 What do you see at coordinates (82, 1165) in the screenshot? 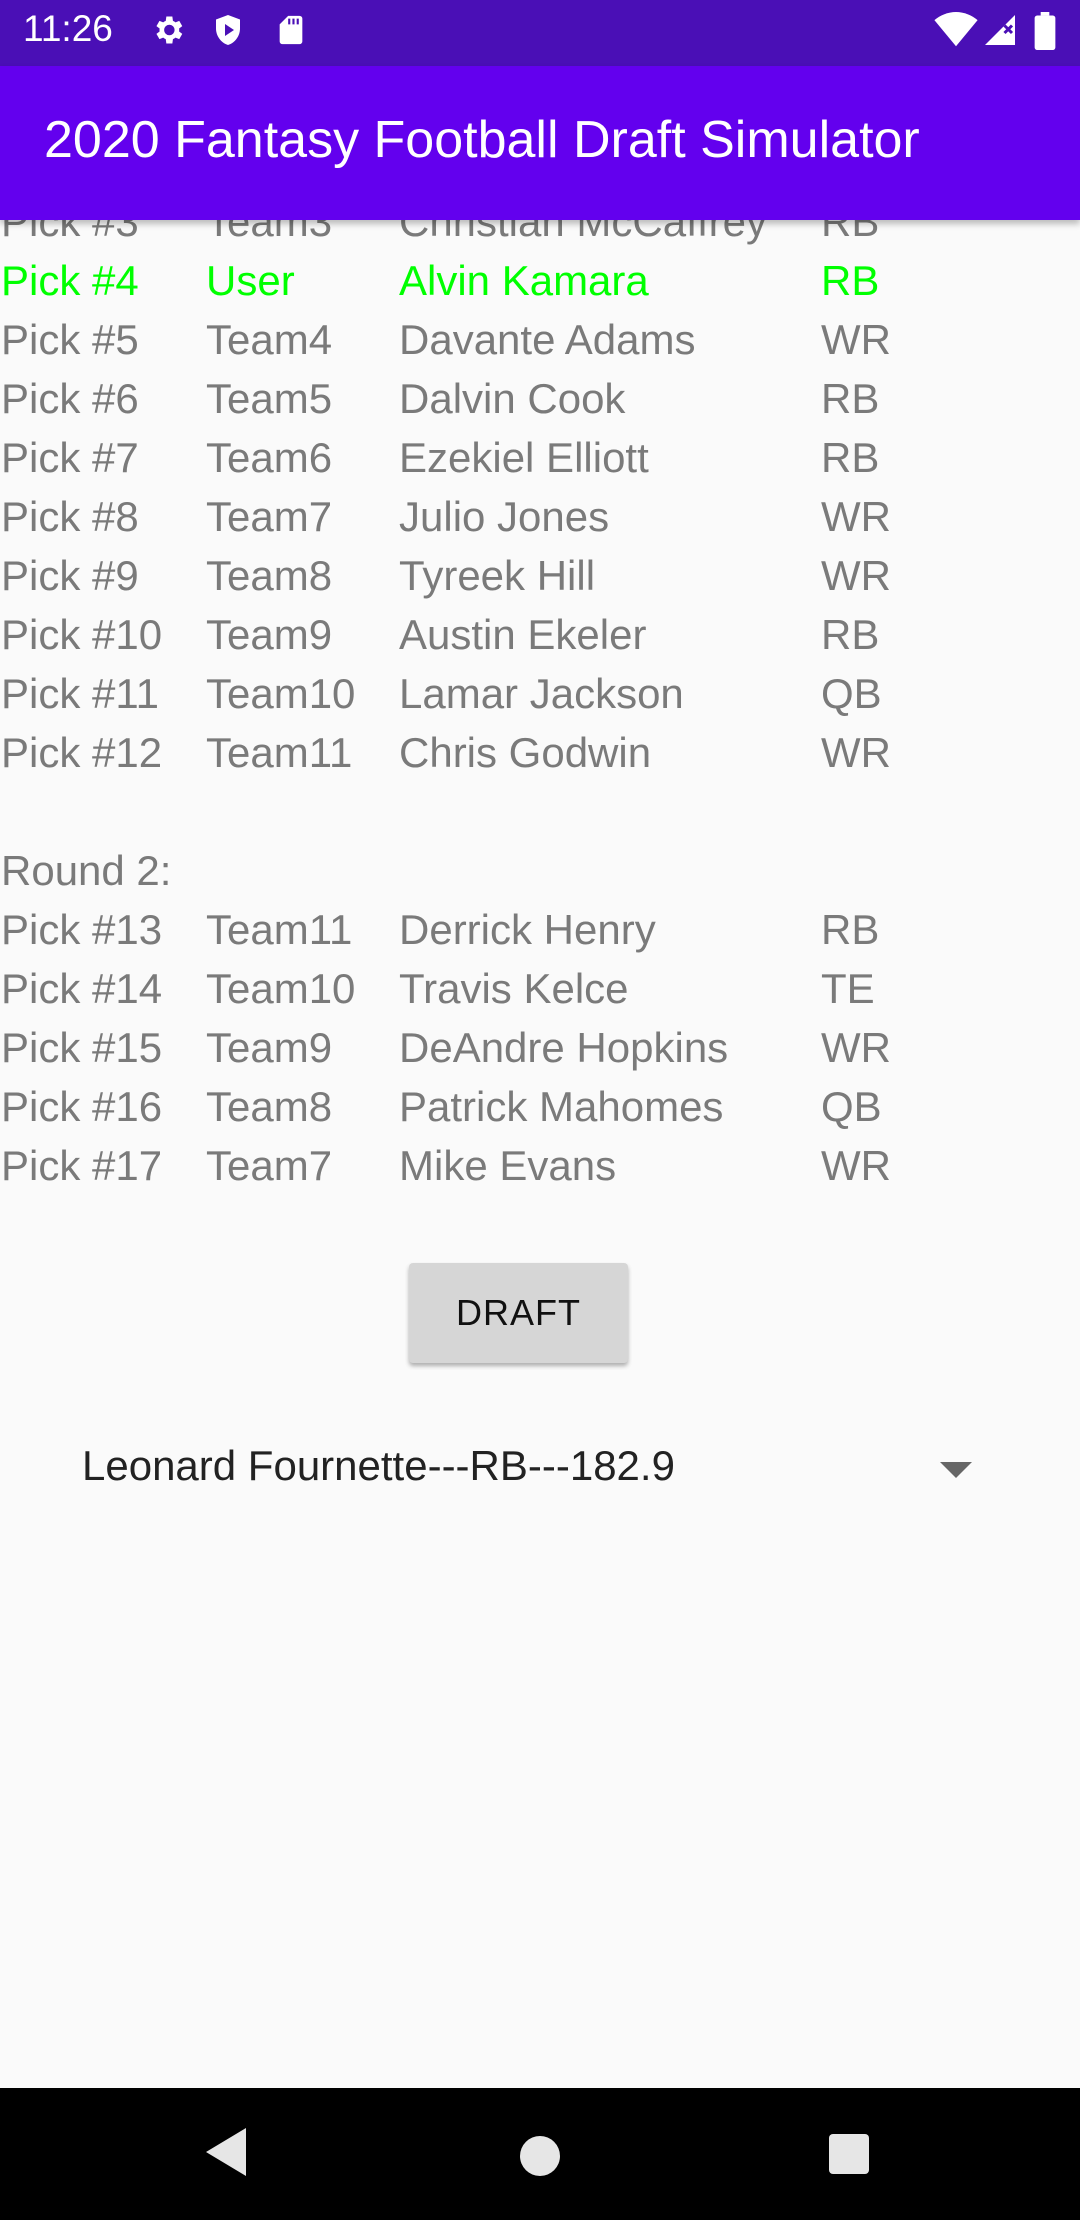
I see `pick-number: Pick #17` at bounding box center [82, 1165].